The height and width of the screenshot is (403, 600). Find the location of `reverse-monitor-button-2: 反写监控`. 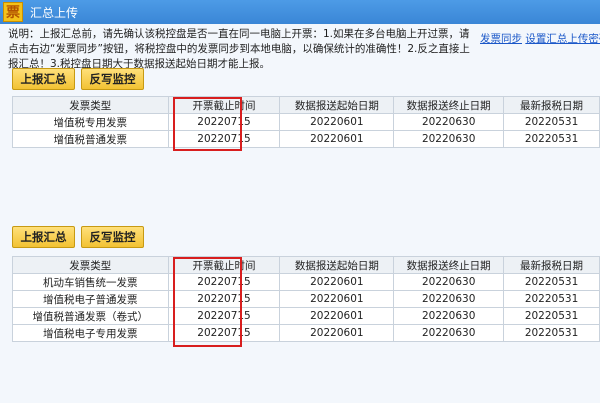

reverse-monitor-button-2: 反写监控 is located at coordinates (112, 237).